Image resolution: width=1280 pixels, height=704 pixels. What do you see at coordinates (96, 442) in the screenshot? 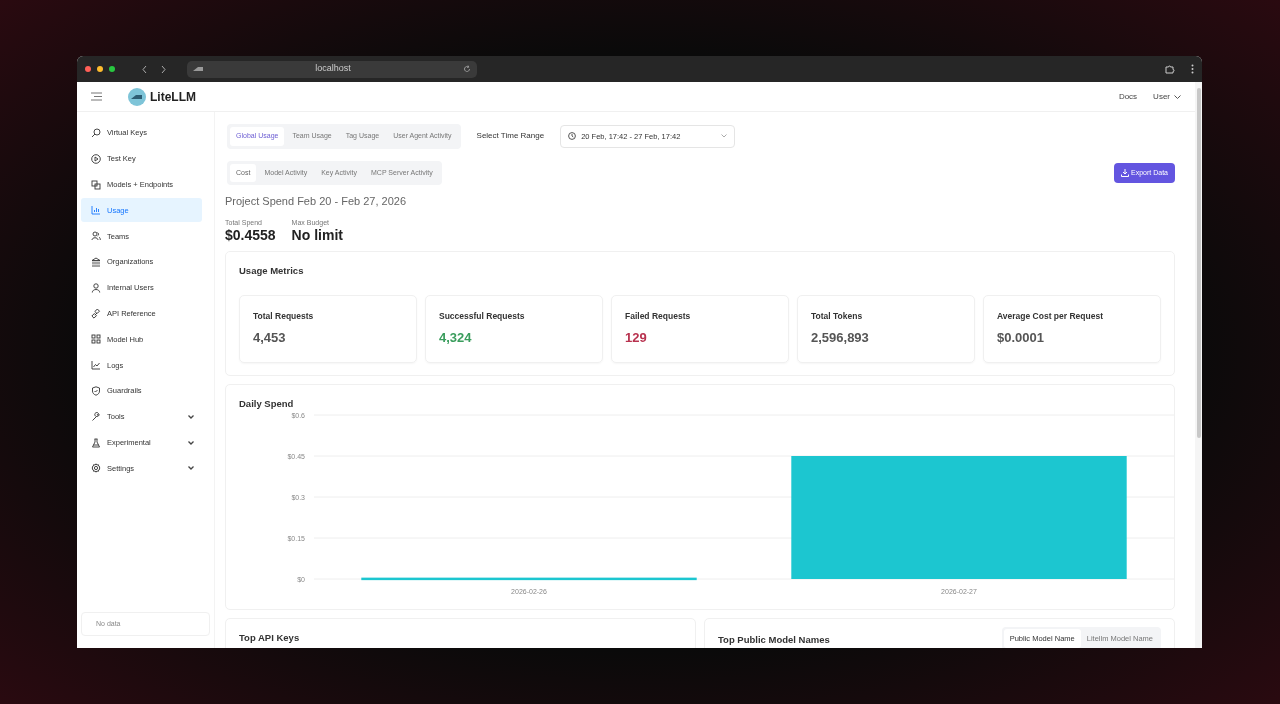
I see `flask-icon` at bounding box center [96, 442].